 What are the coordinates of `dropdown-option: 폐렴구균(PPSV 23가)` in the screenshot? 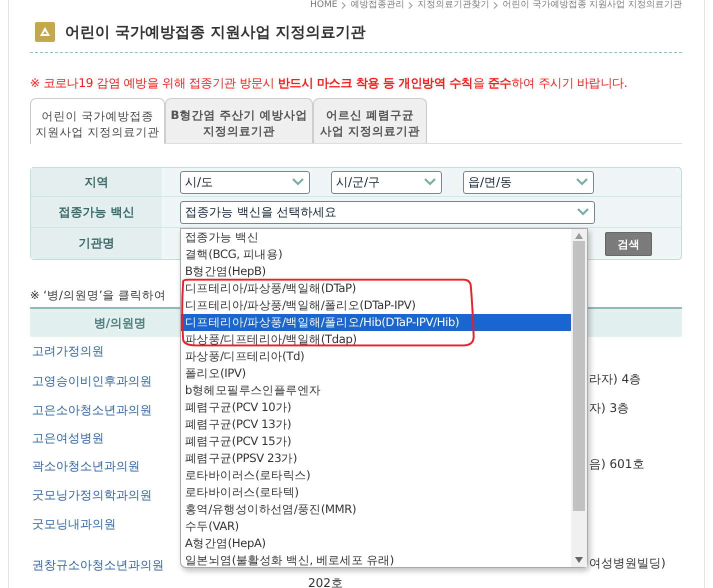 It's located at (376, 458).